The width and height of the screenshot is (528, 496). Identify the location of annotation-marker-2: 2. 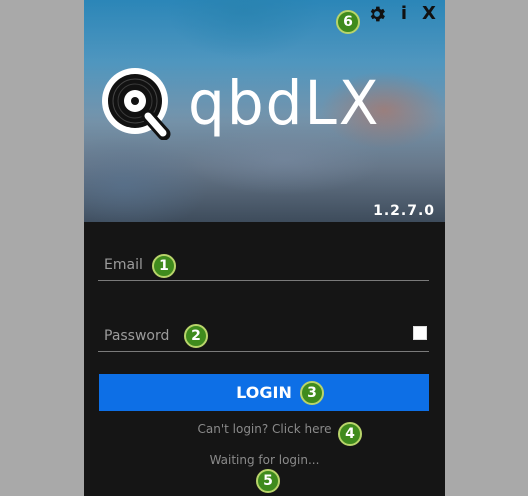
(196, 336).